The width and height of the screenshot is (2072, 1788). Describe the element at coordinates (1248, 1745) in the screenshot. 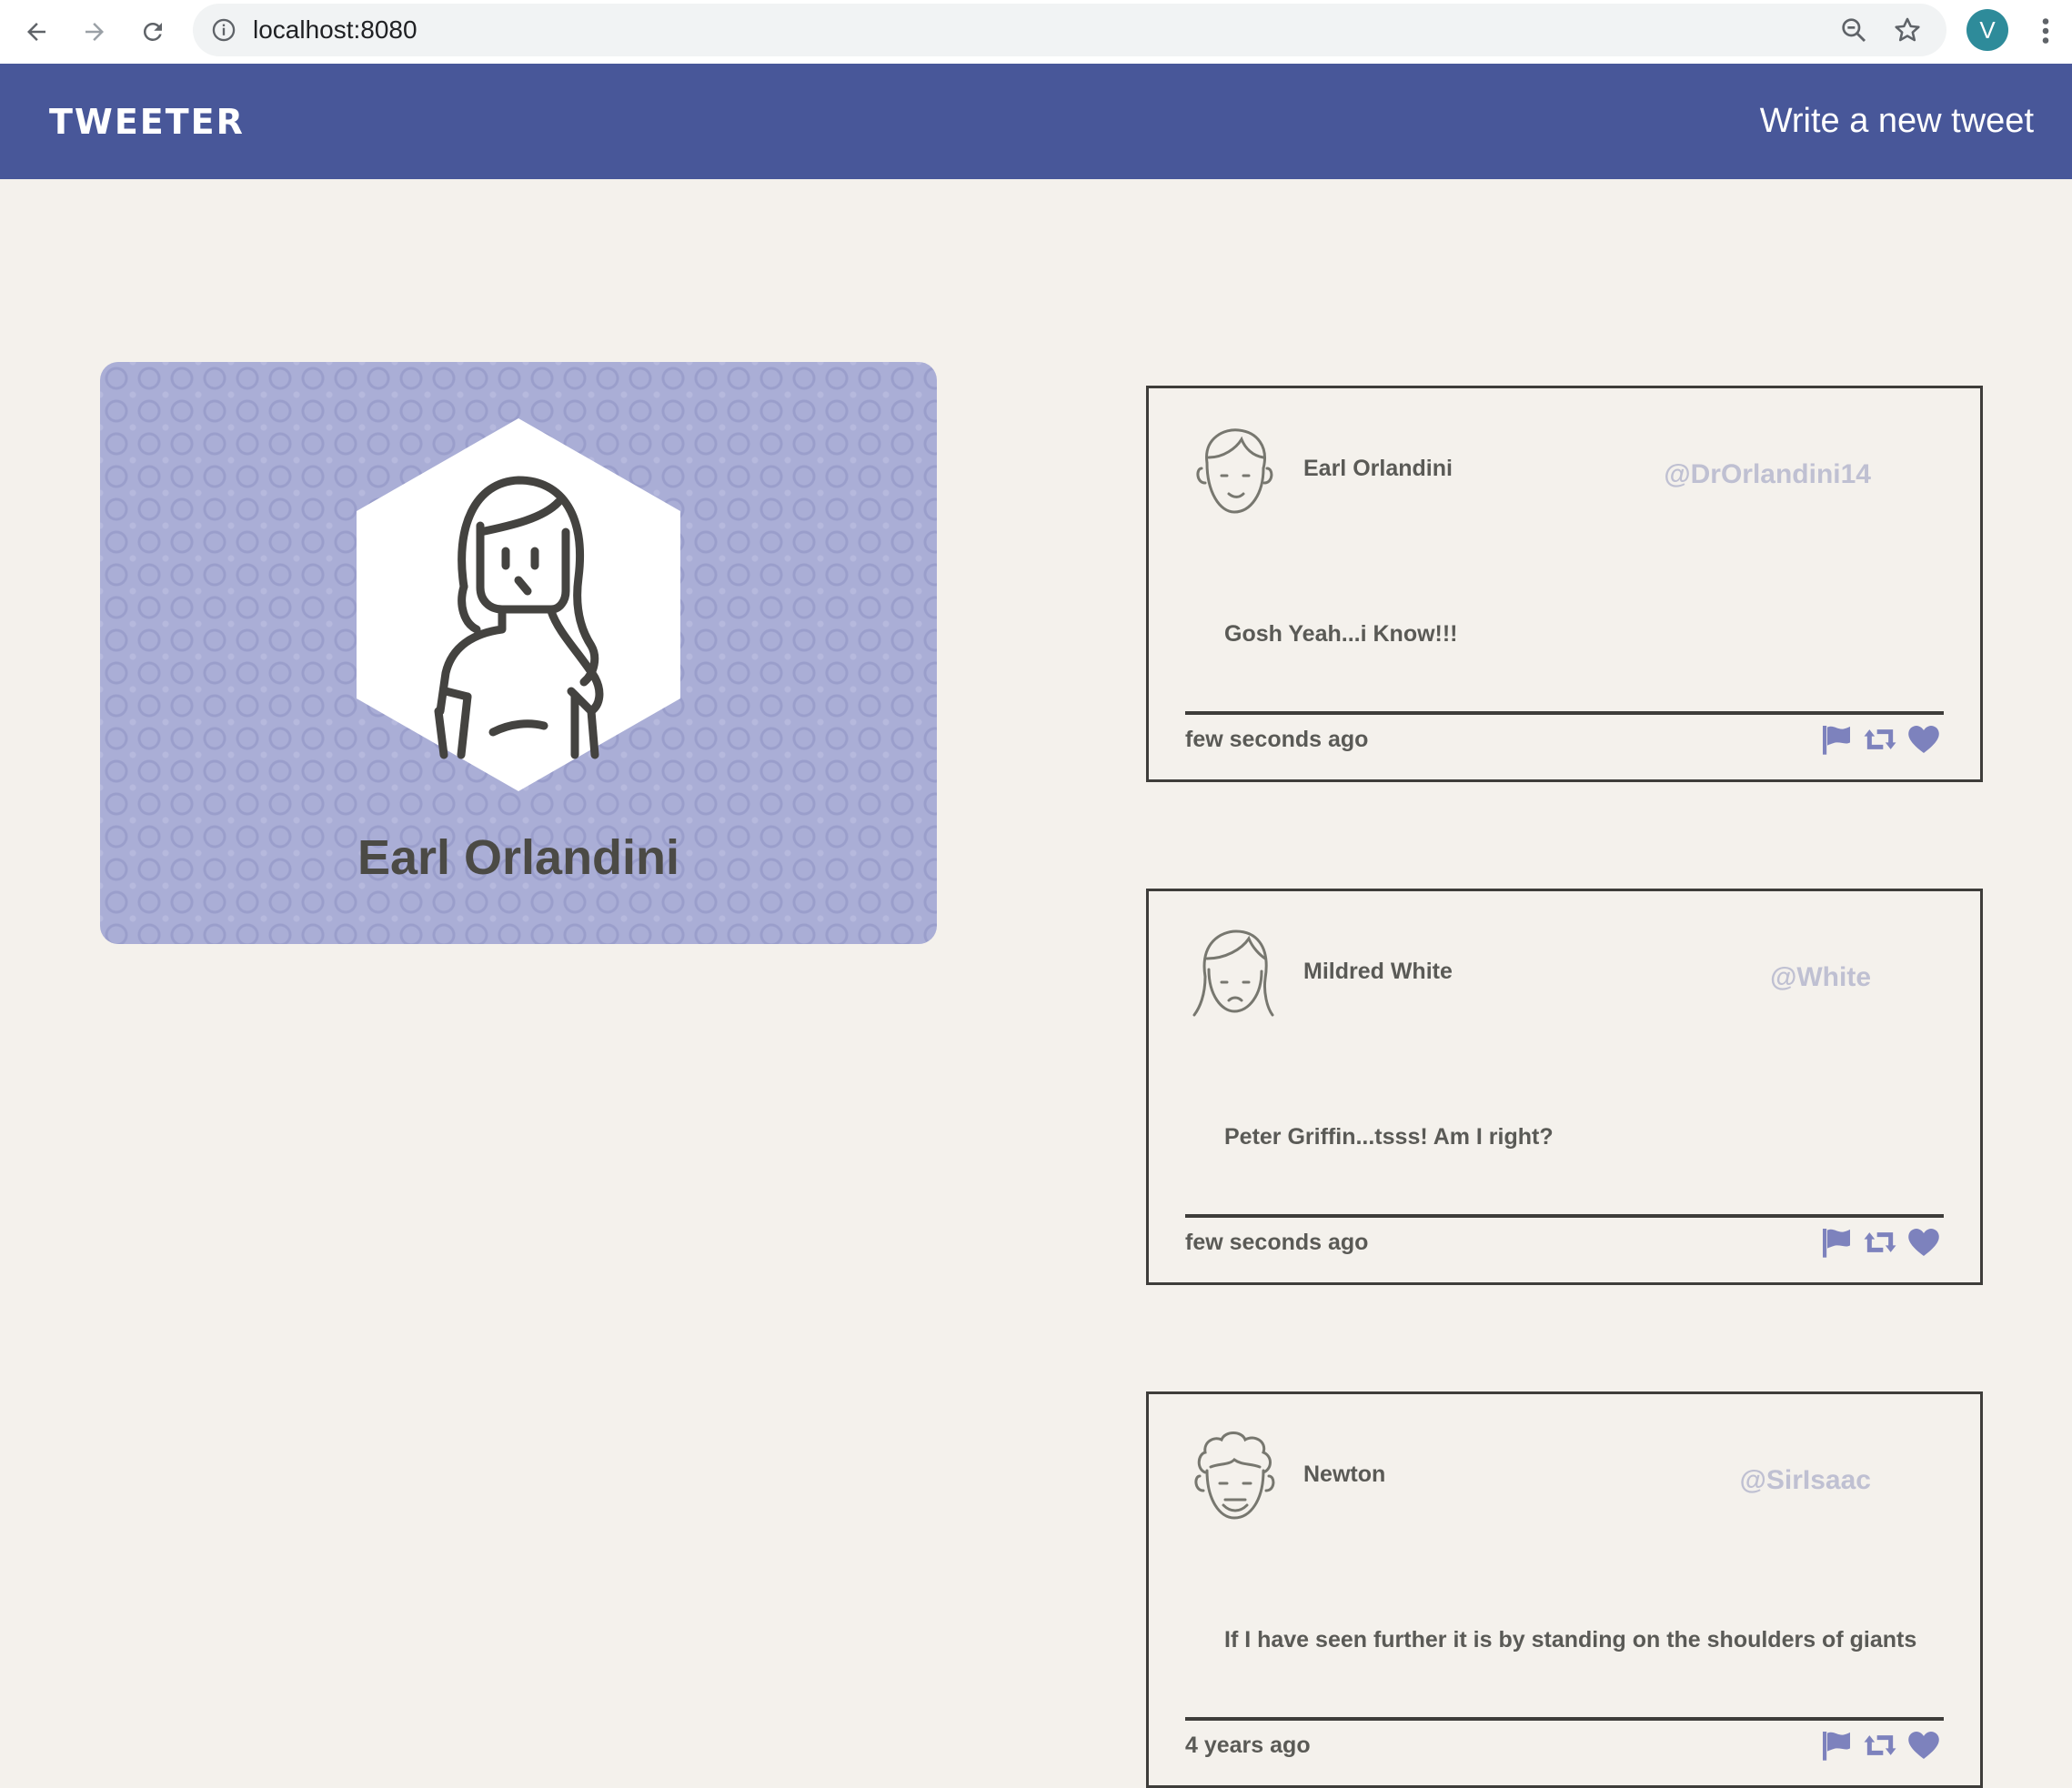

I see `tweet-timestamp: 4 years ago` at that location.